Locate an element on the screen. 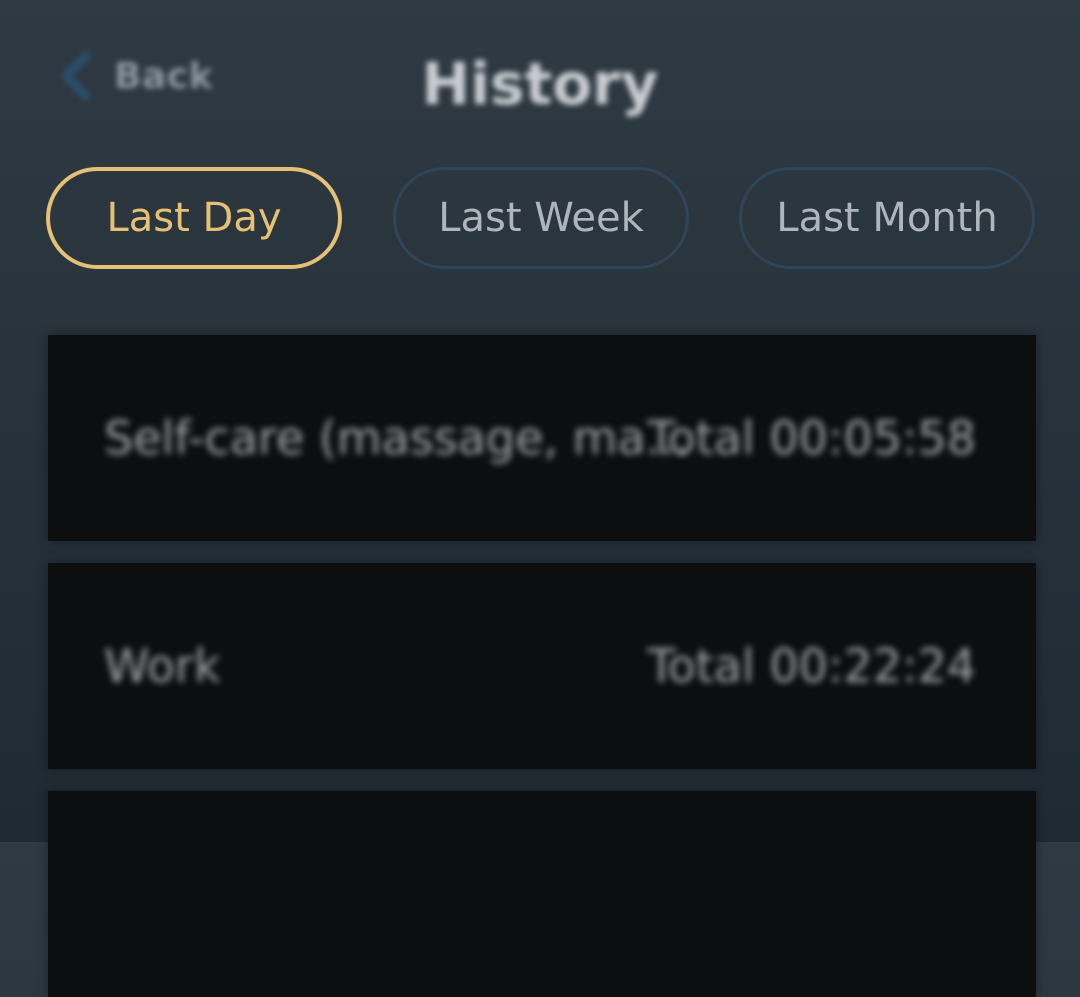 This screenshot has width=1080, height=997. activity-name: Work is located at coordinates (162, 666).